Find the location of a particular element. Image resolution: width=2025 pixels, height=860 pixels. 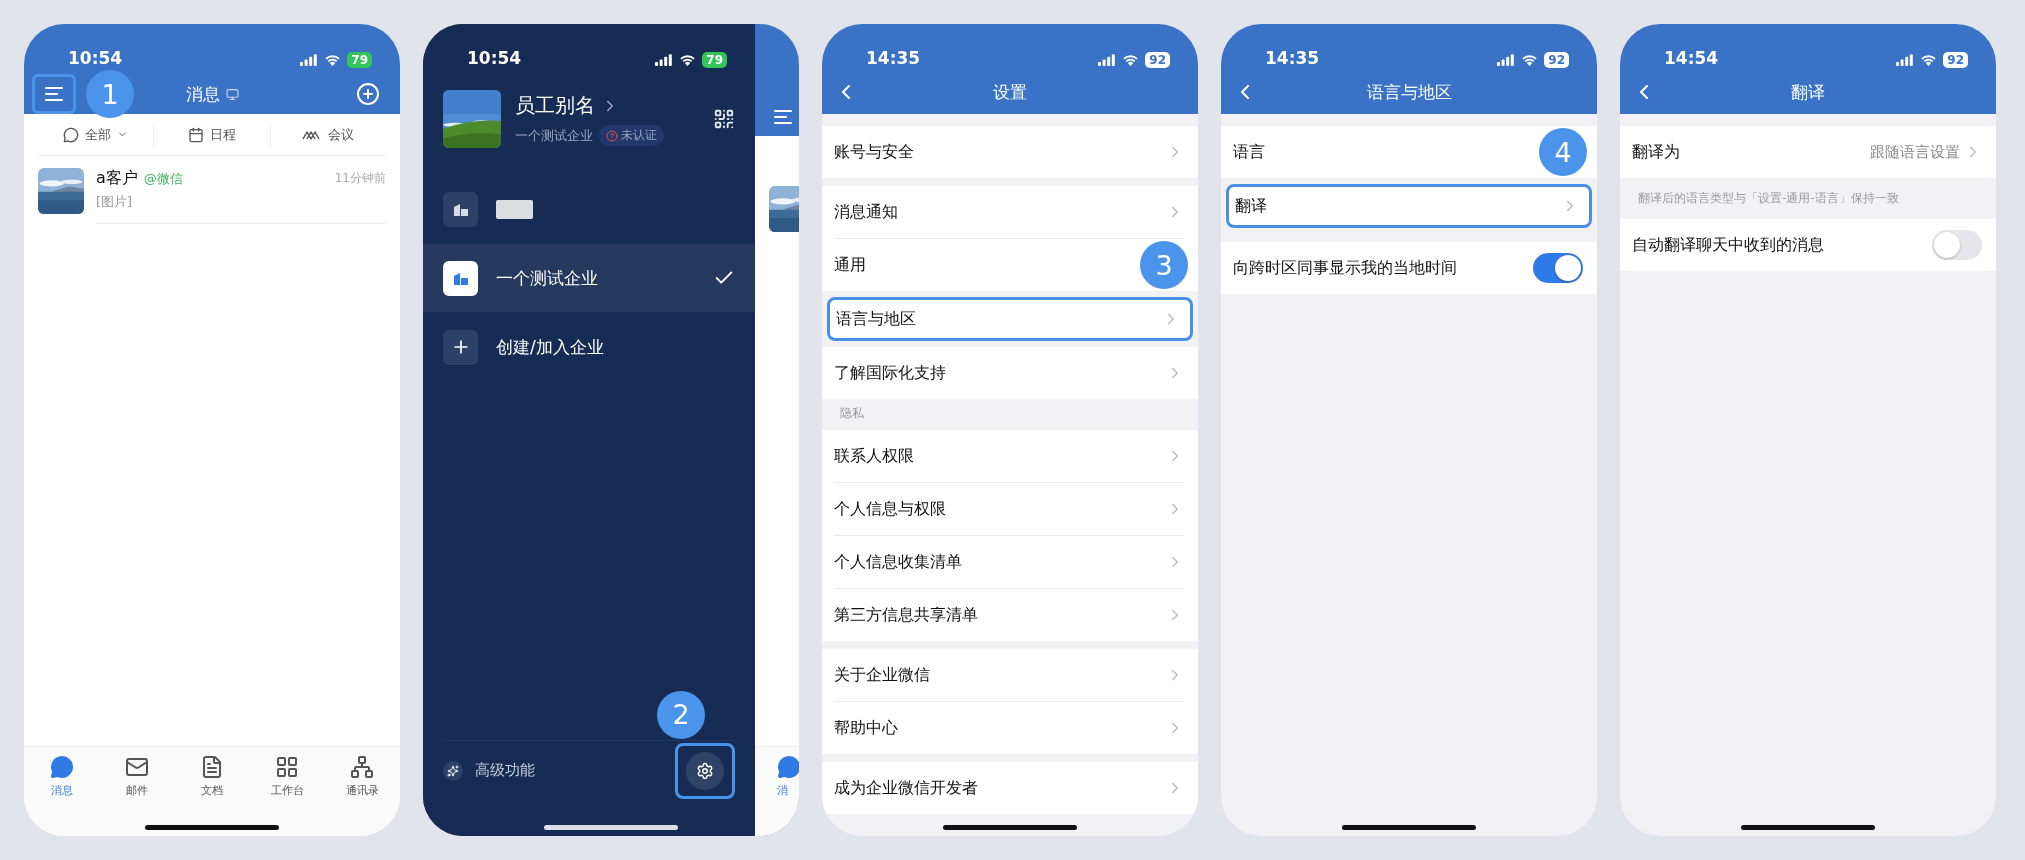

profile-name-link: 员工别名 is located at coordinates (567, 105).